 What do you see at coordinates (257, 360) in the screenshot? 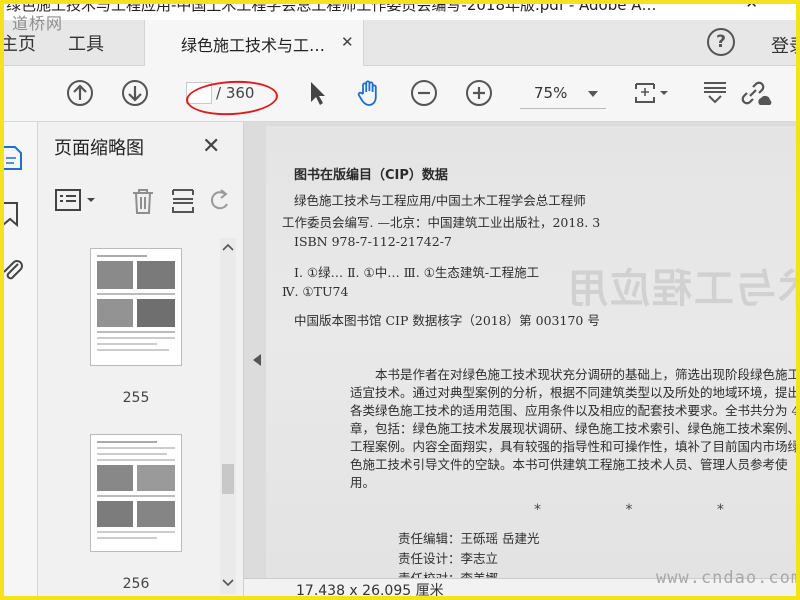
I see `collapse-panel-icon` at bounding box center [257, 360].